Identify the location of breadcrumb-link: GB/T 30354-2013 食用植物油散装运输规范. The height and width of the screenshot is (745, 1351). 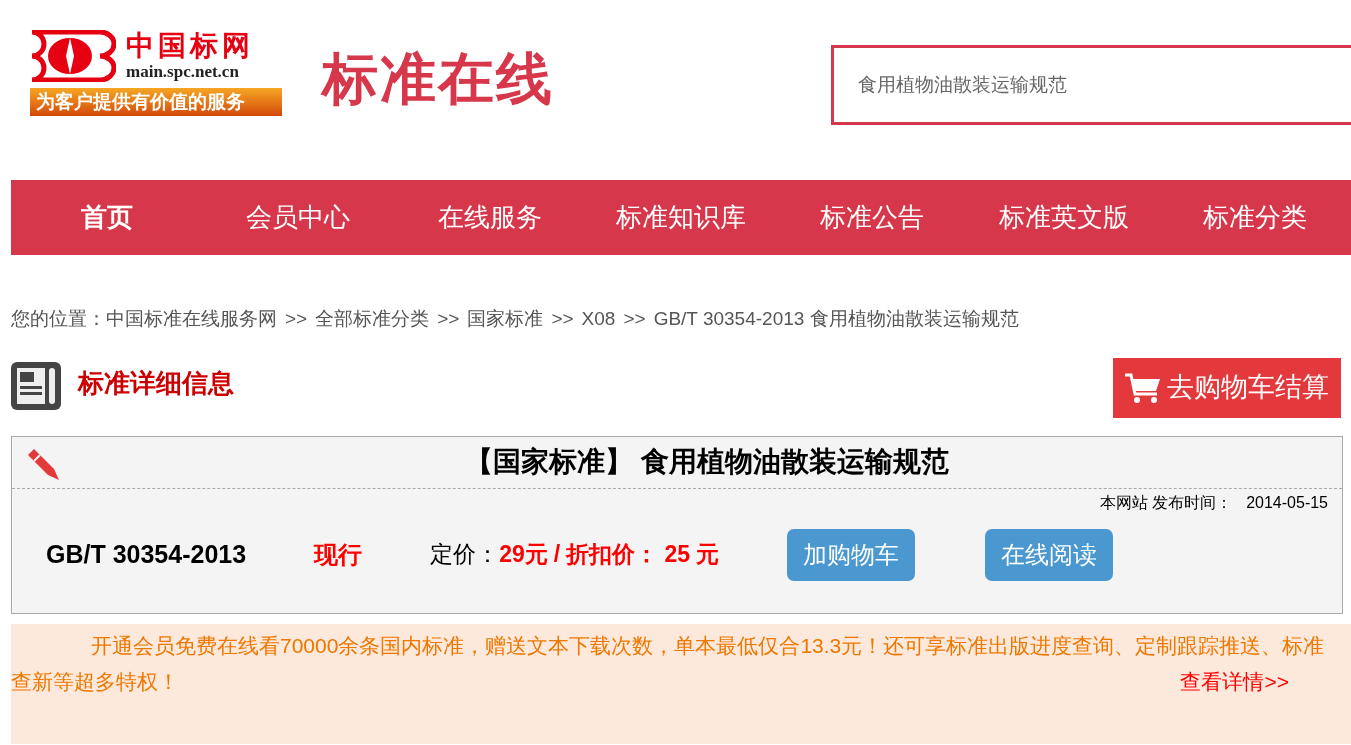
(836, 319).